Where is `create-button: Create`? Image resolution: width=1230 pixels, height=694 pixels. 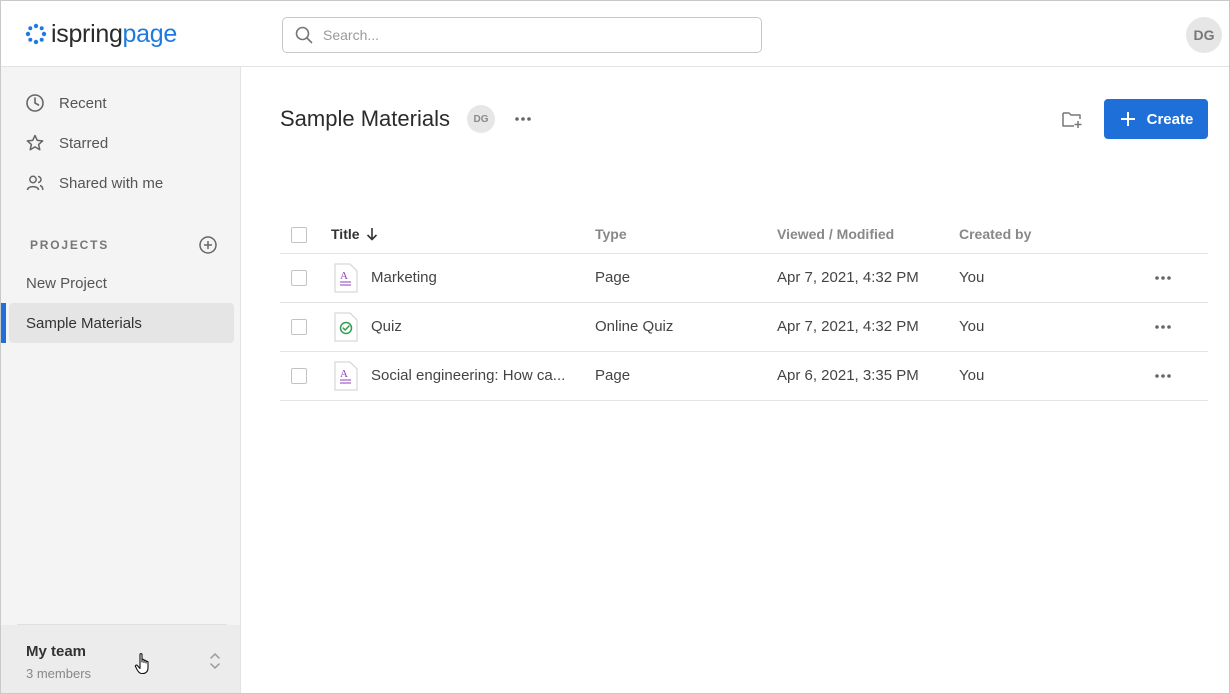
create-button: Create is located at coordinates (1156, 119).